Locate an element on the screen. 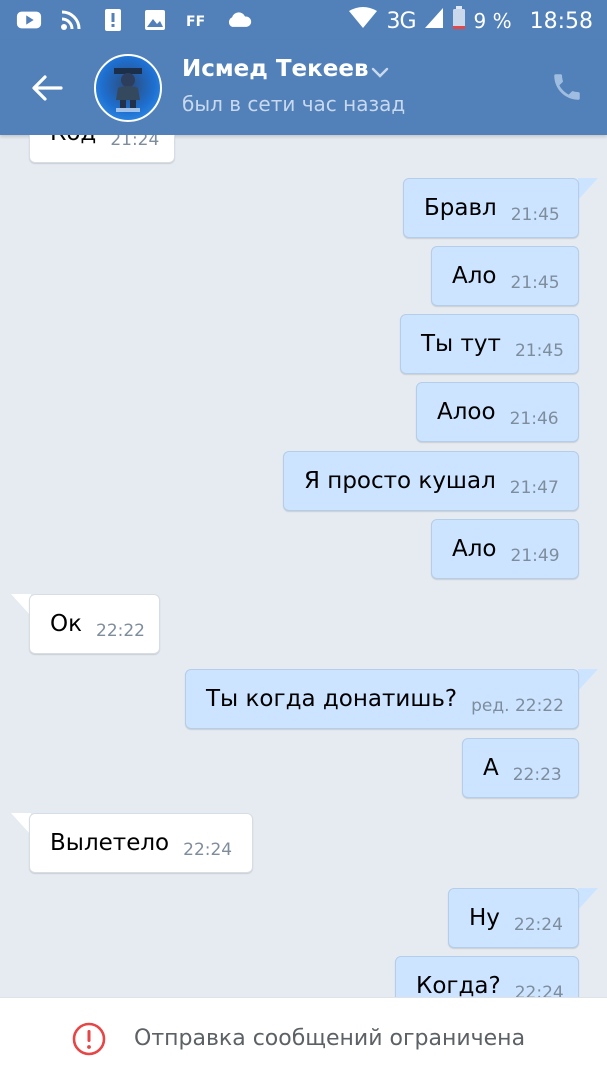 The image size is (607, 1081). svg-text: FF is located at coordinates (195, 21).